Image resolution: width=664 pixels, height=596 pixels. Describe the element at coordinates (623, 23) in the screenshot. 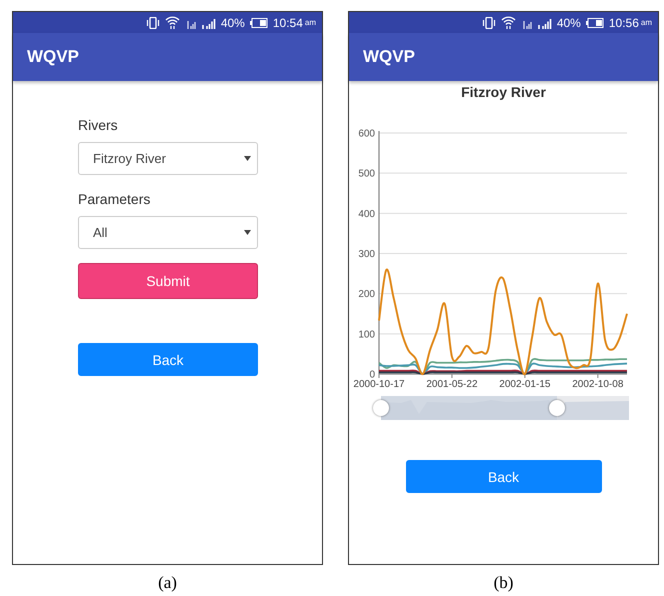

I see `clock-time: 10:56` at that location.